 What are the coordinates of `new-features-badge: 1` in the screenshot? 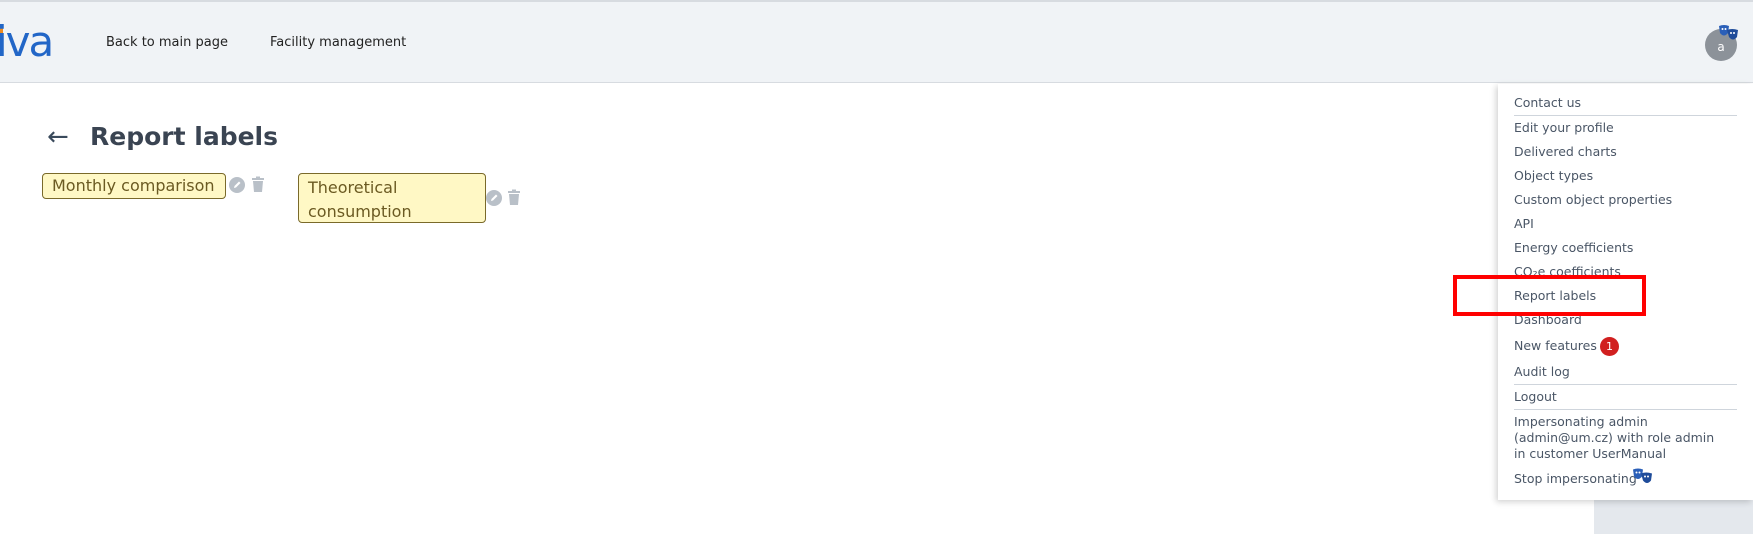 It's located at (1609, 346).